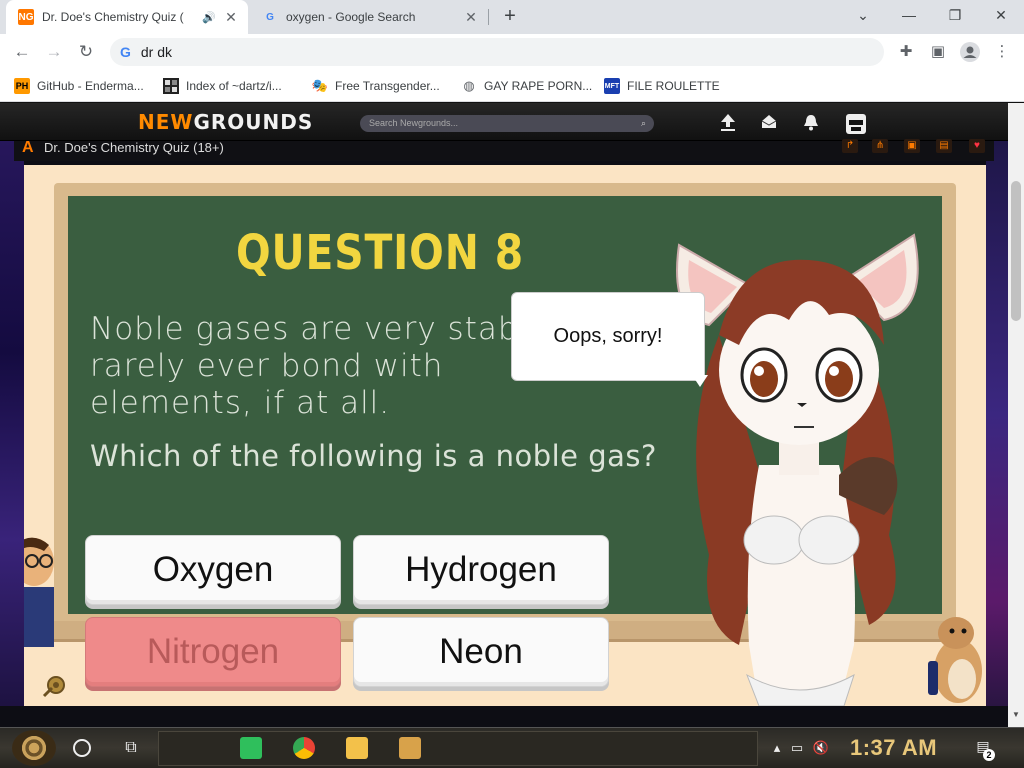  Describe the element at coordinates (504, 716) in the screenshot. I see `page-bottom-strip` at that location.